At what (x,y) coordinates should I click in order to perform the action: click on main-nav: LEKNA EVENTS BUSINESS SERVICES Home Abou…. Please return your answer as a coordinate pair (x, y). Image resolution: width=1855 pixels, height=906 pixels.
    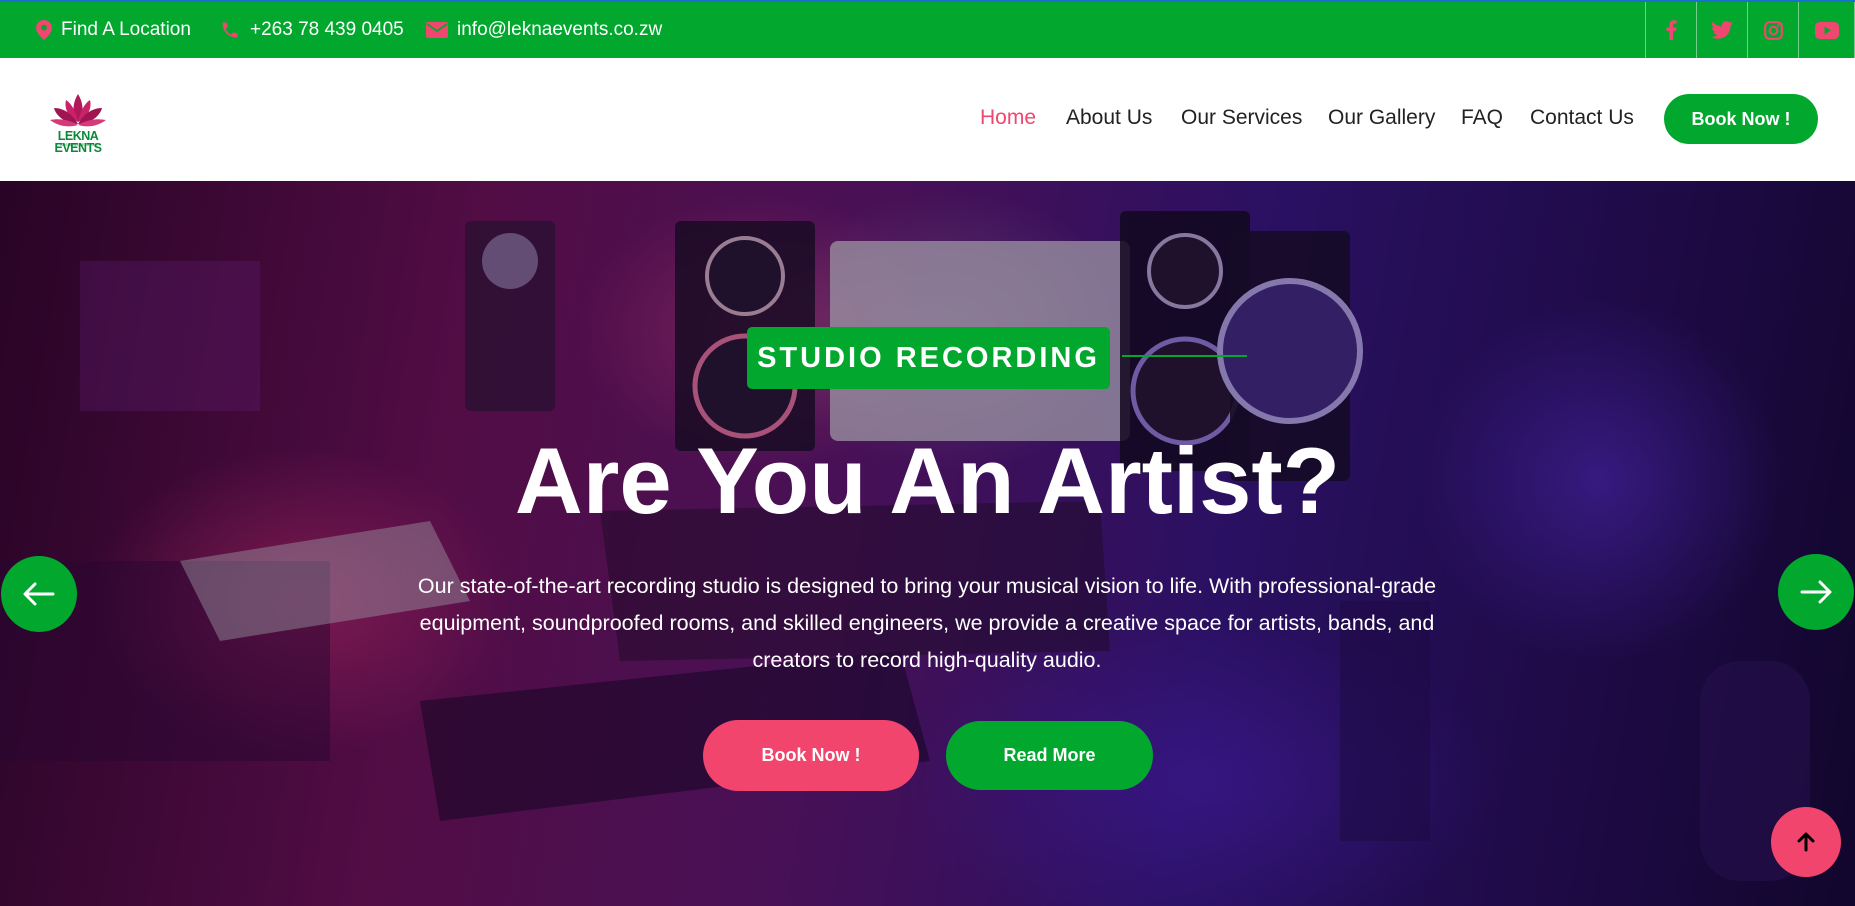
    Looking at the image, I should click on (927, 119).